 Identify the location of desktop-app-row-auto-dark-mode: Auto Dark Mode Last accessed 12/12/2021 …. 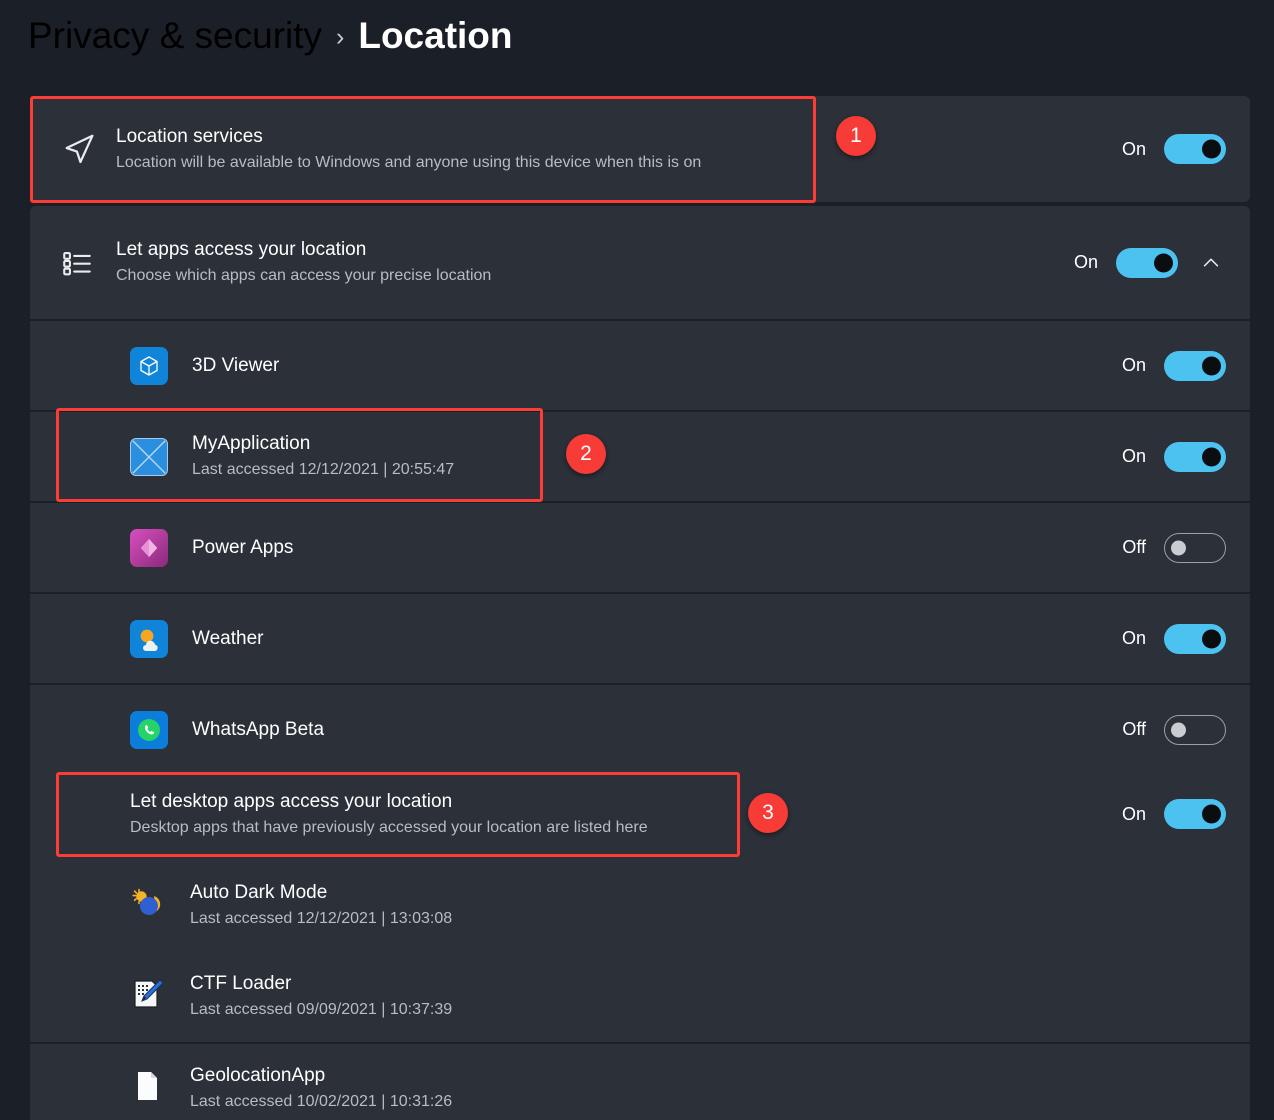
(640, 905).